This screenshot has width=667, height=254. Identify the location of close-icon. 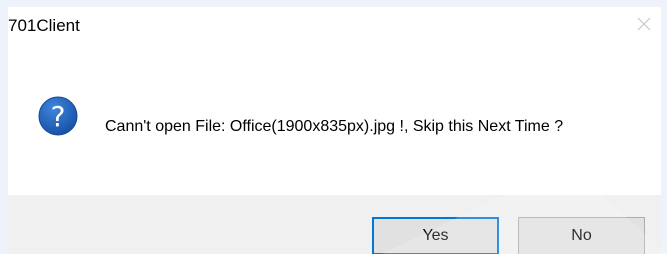
(644, 24).